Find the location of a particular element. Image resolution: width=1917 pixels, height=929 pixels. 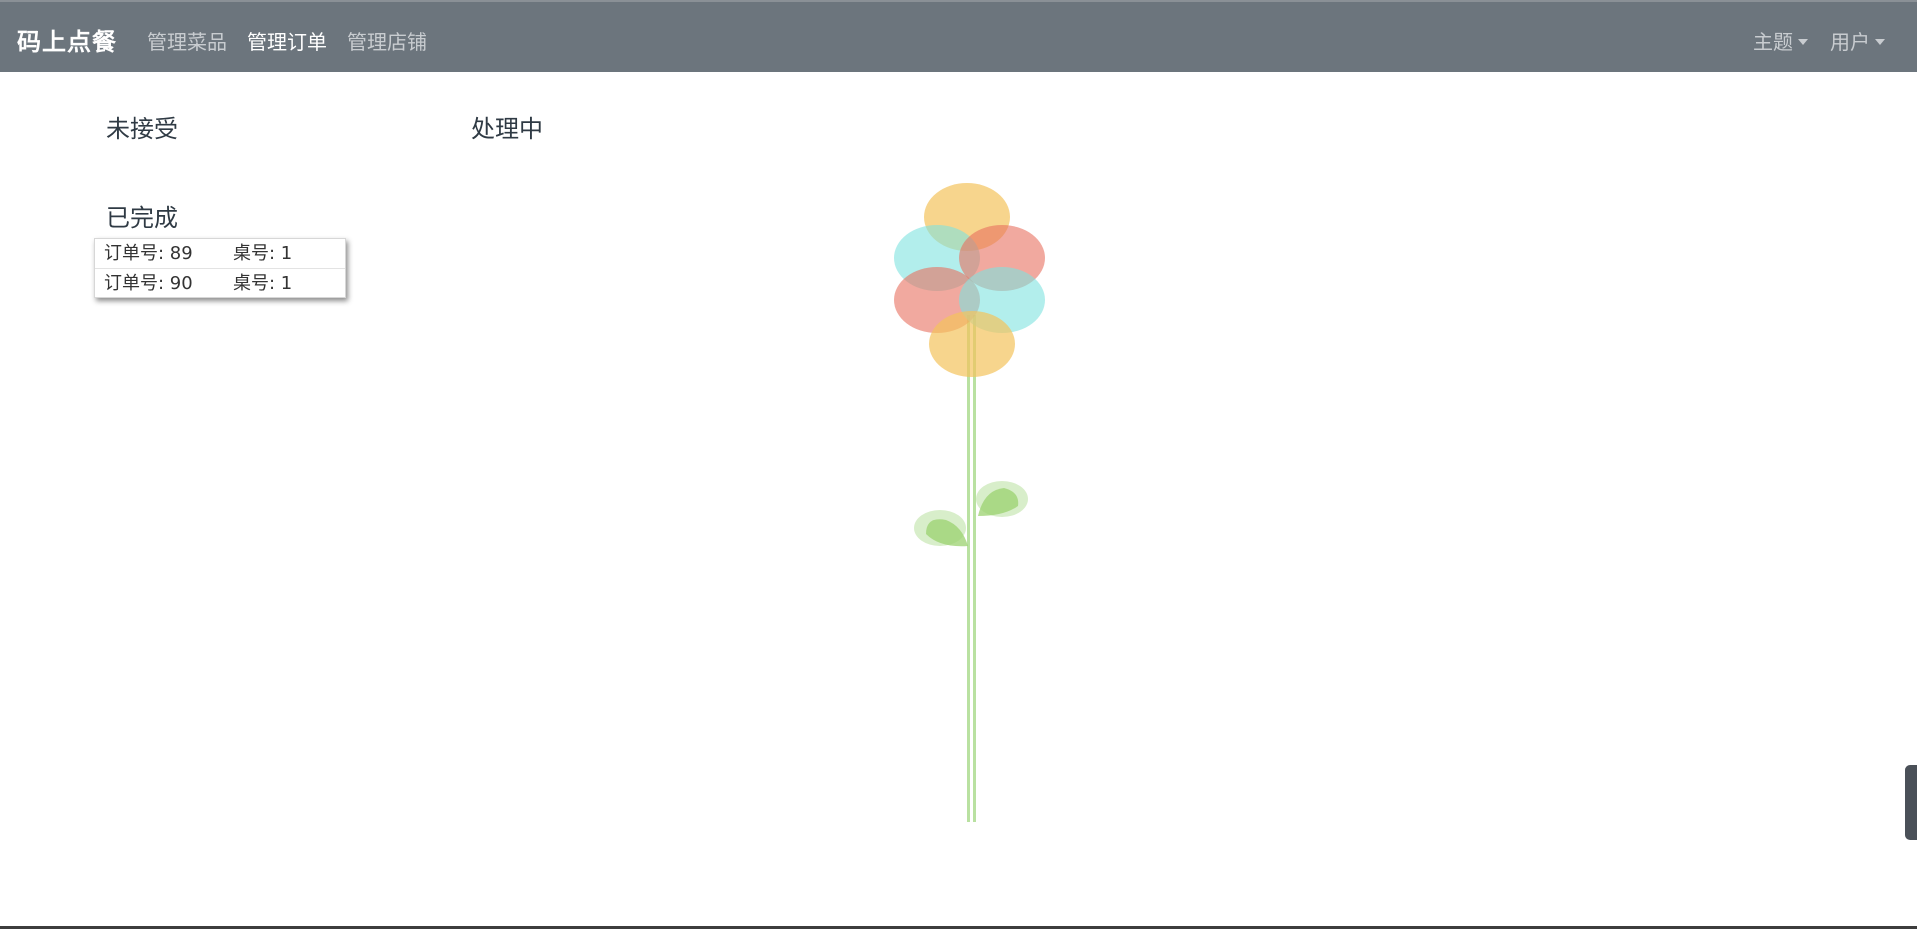

theme-dropdown: 主题 is located at coordinates (1780, 40).